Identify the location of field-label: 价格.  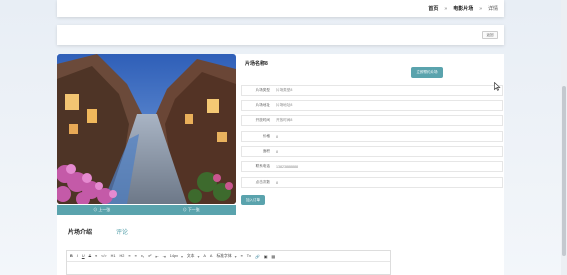
(266, 136).